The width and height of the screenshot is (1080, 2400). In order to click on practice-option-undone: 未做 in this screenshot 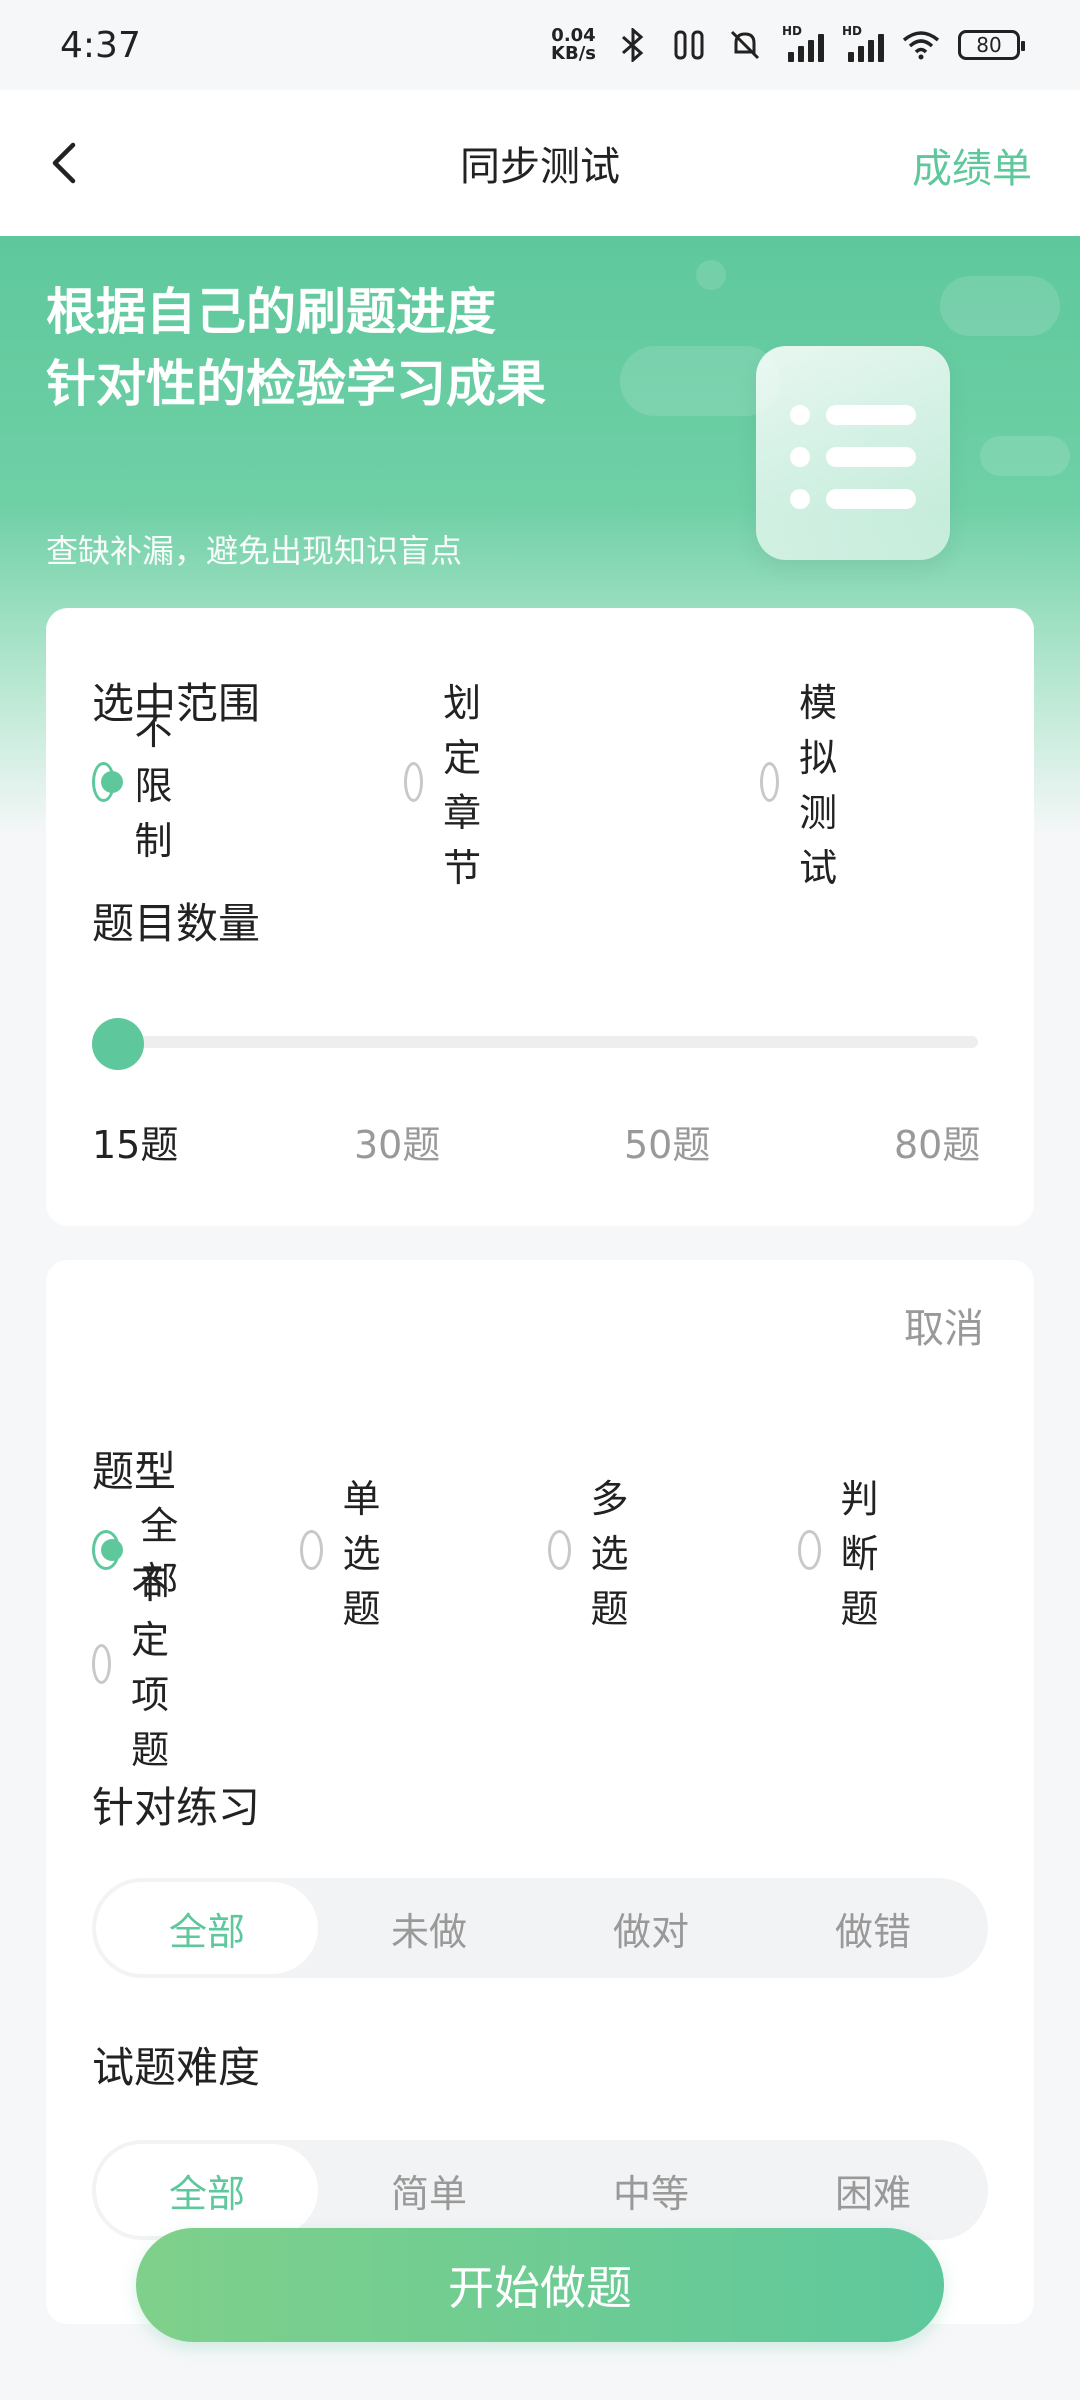, I will do `click(429, 1928)`.